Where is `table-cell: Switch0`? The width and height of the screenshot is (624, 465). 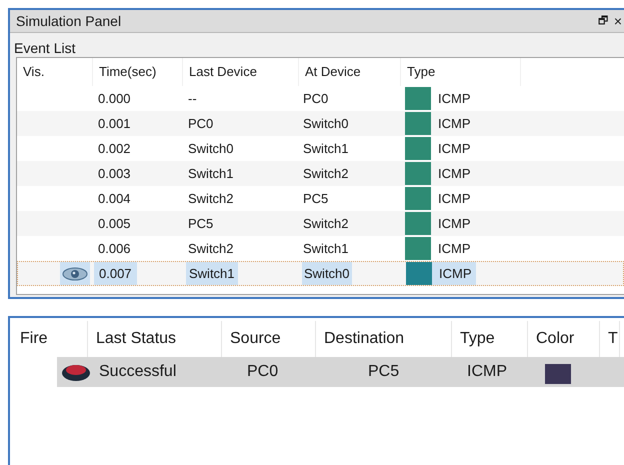 table-cell: Switch0 is located at coordinates (327, 273).